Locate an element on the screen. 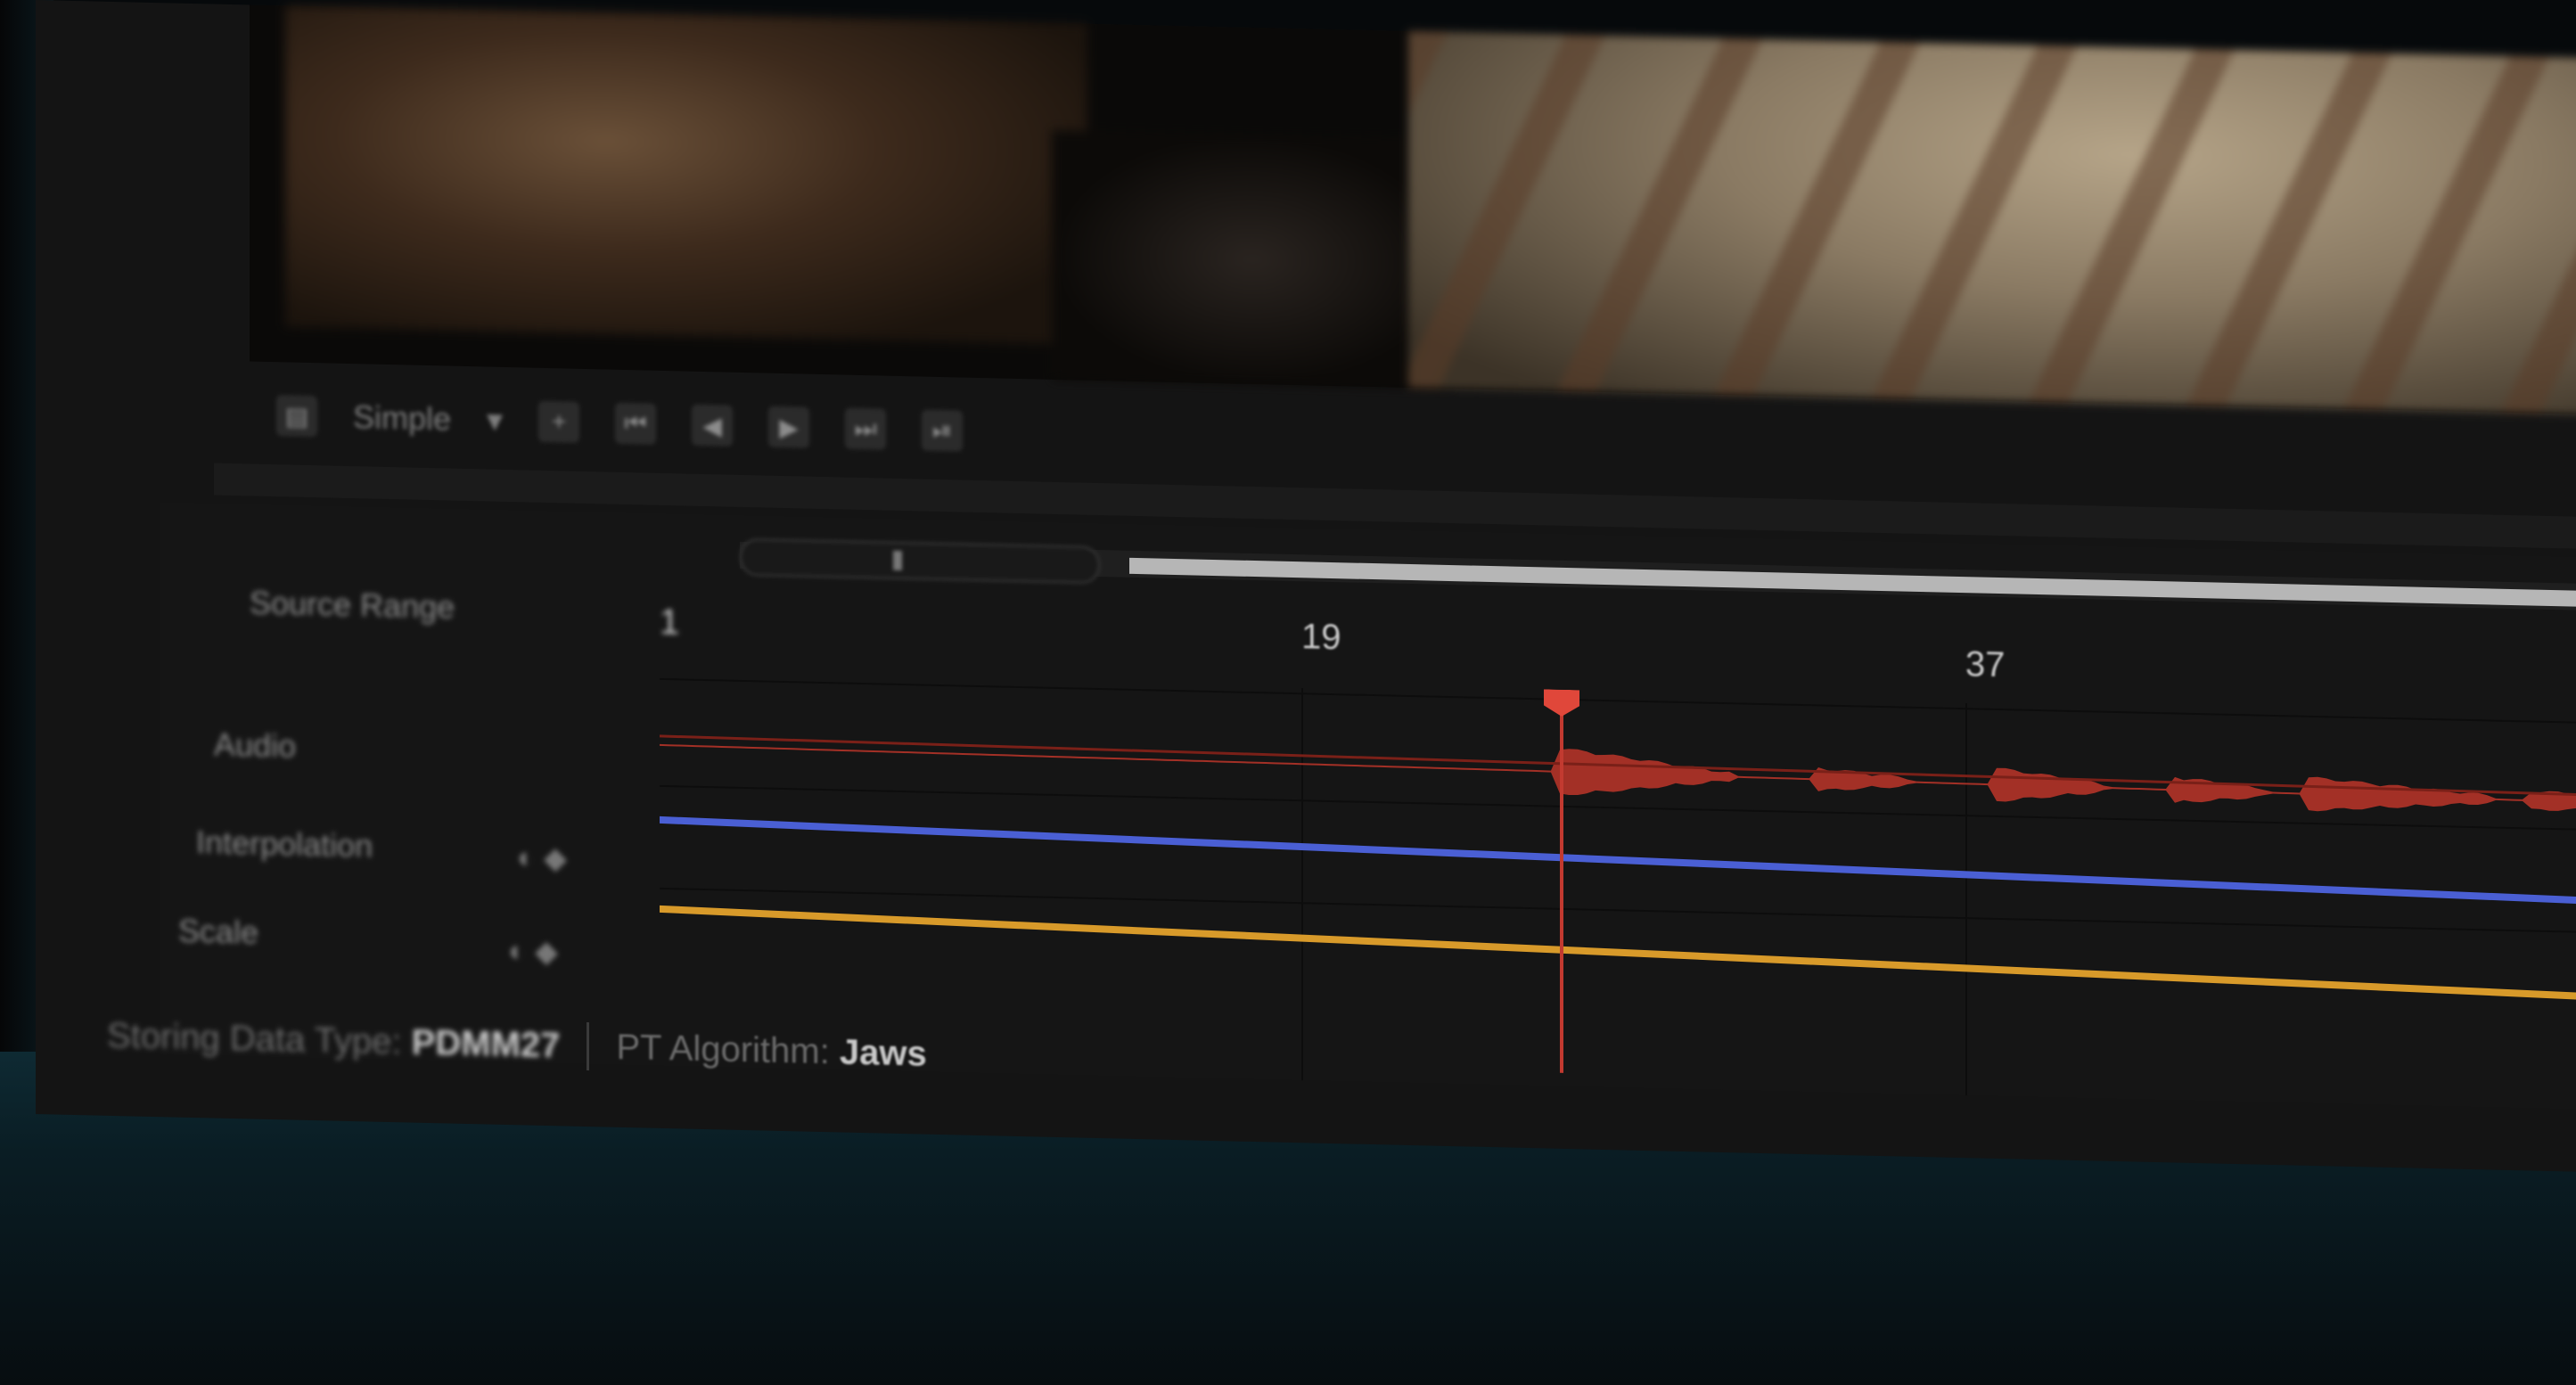  step-forward-icon: ⏭ is located at coordinates (866, 428).